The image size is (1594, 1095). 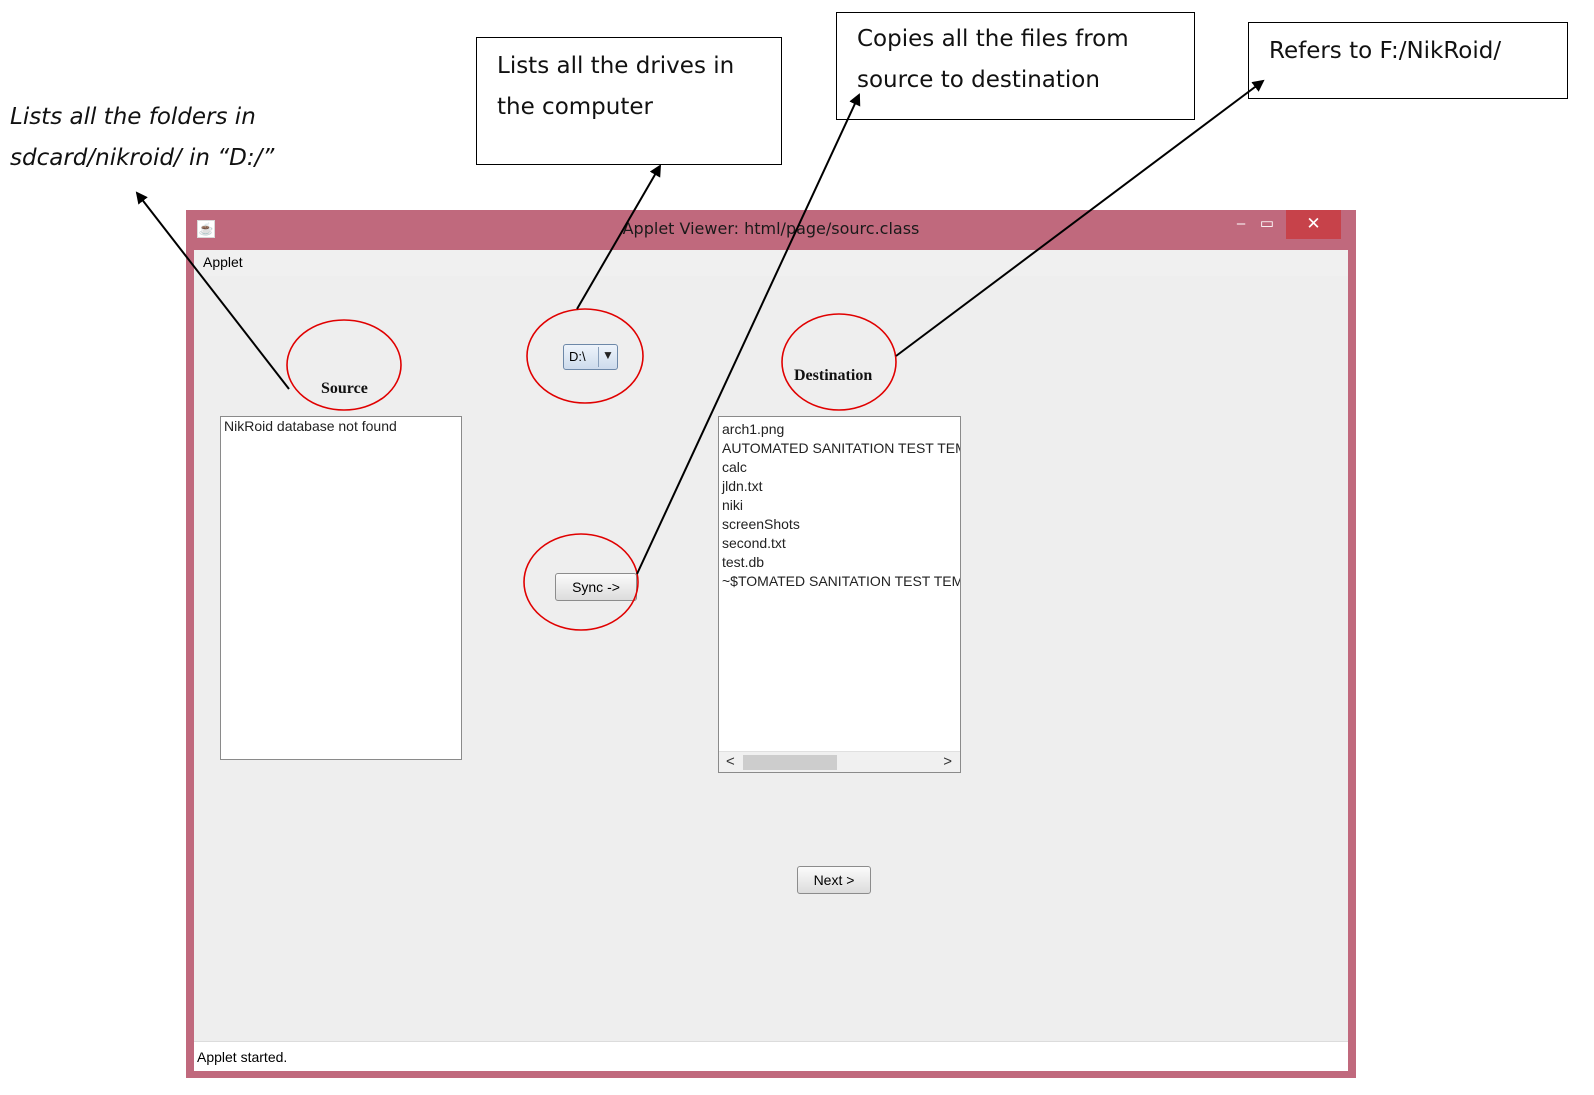 I want to click on chevron-down-icon: ▼, so click(x=608, y=355).